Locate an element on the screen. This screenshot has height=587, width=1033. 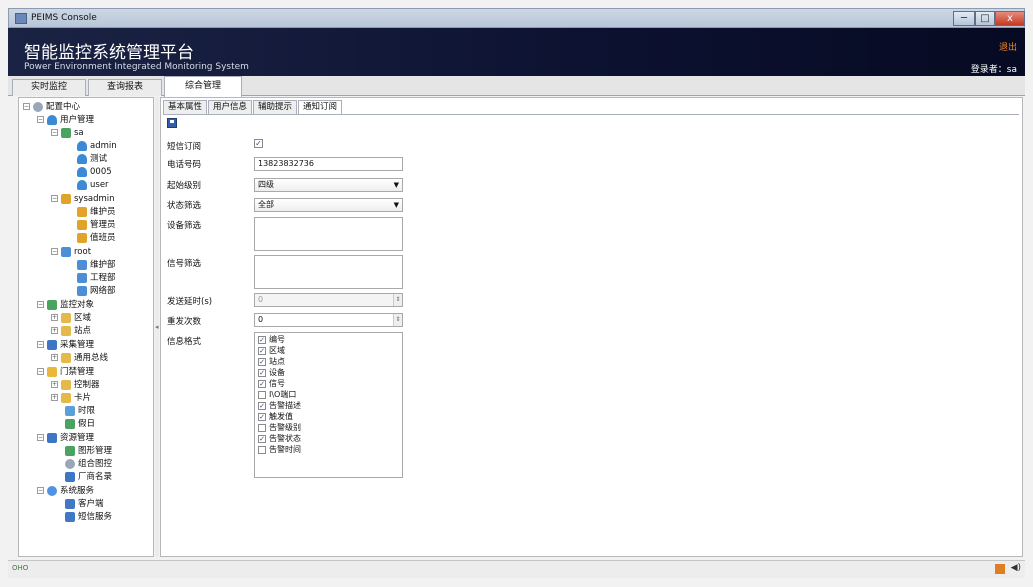
tree-node-resource-management: − 资源管理 is located at coordinates (65, 438).